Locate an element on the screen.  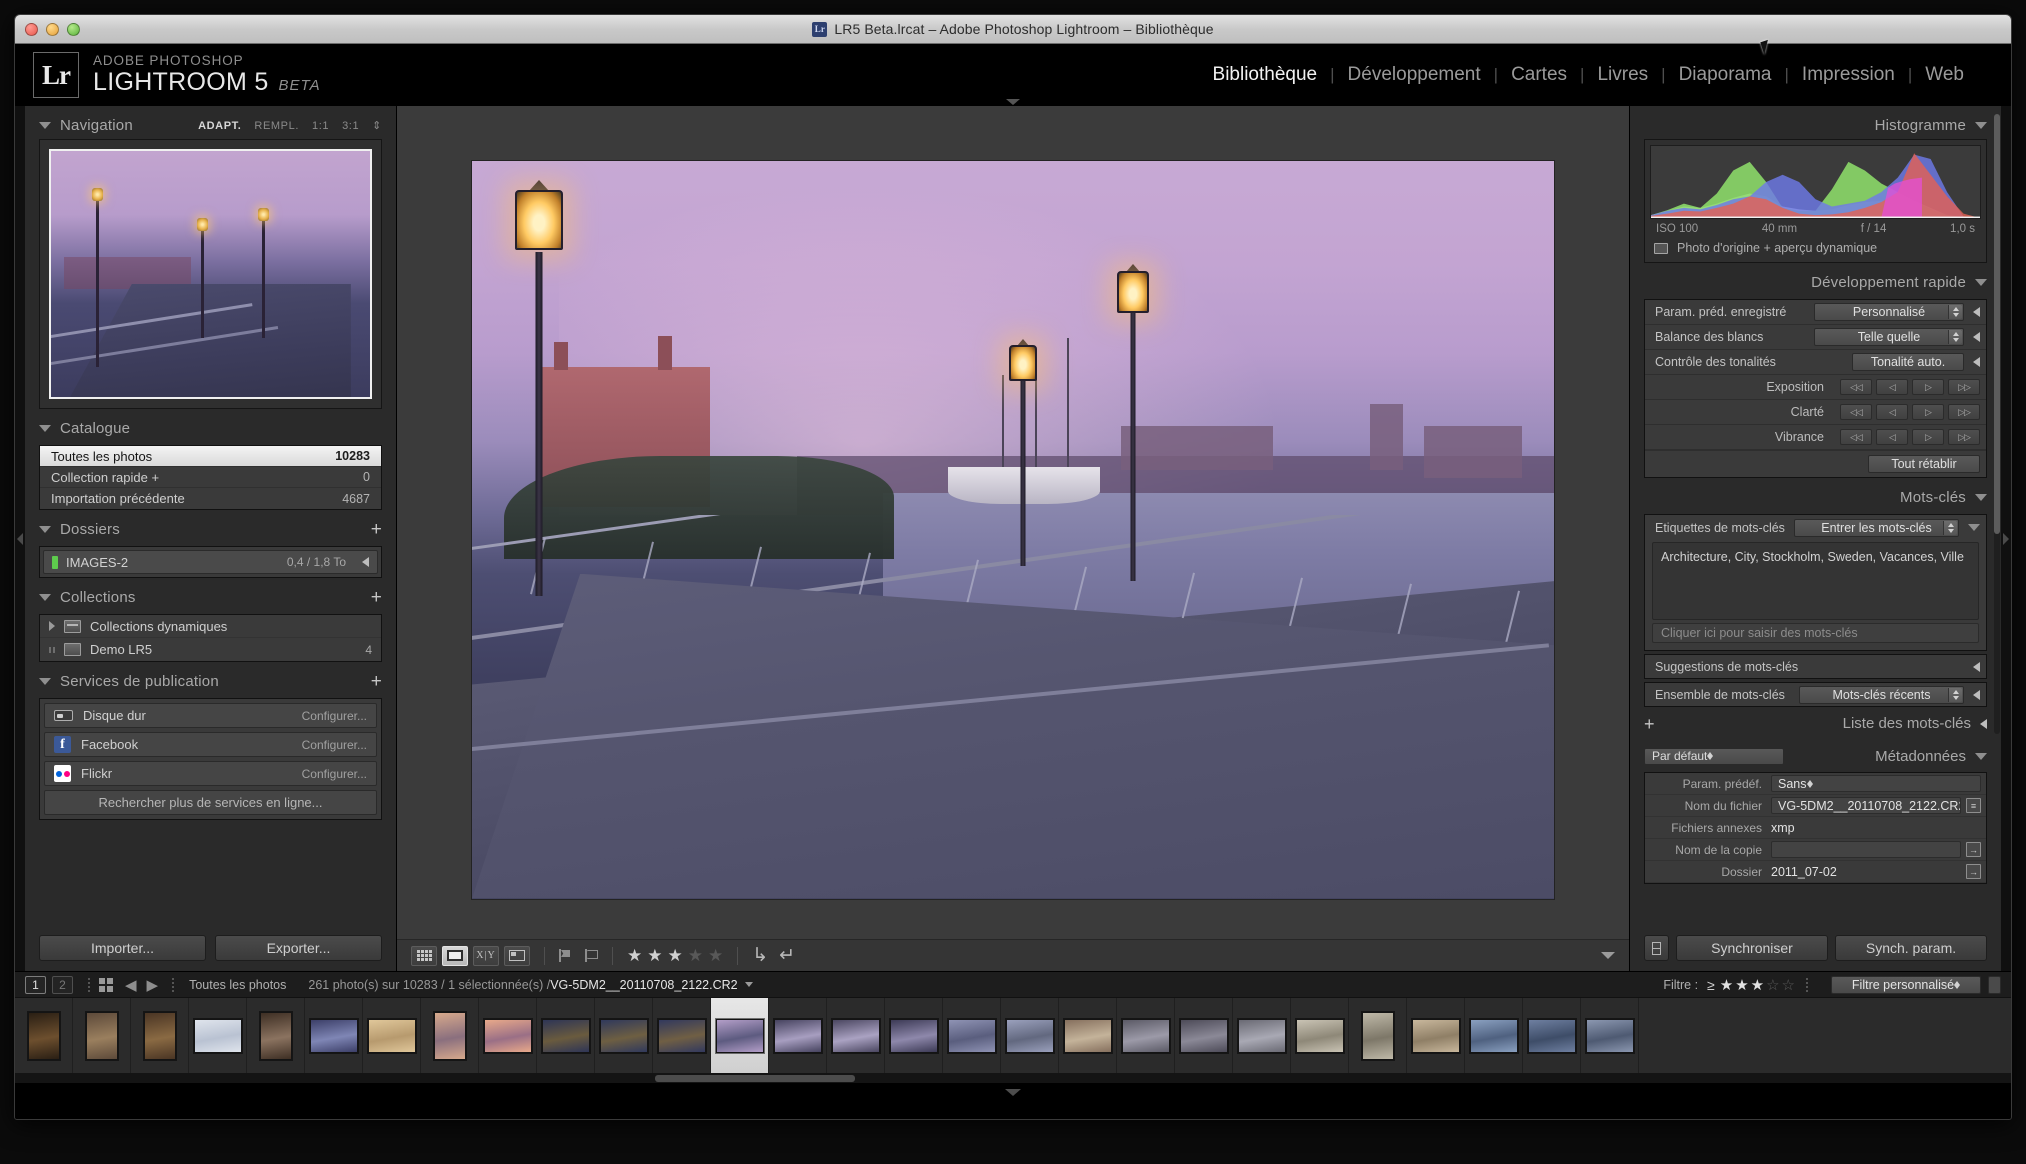
flag-reject-icon is located at coordinates (591, 955).